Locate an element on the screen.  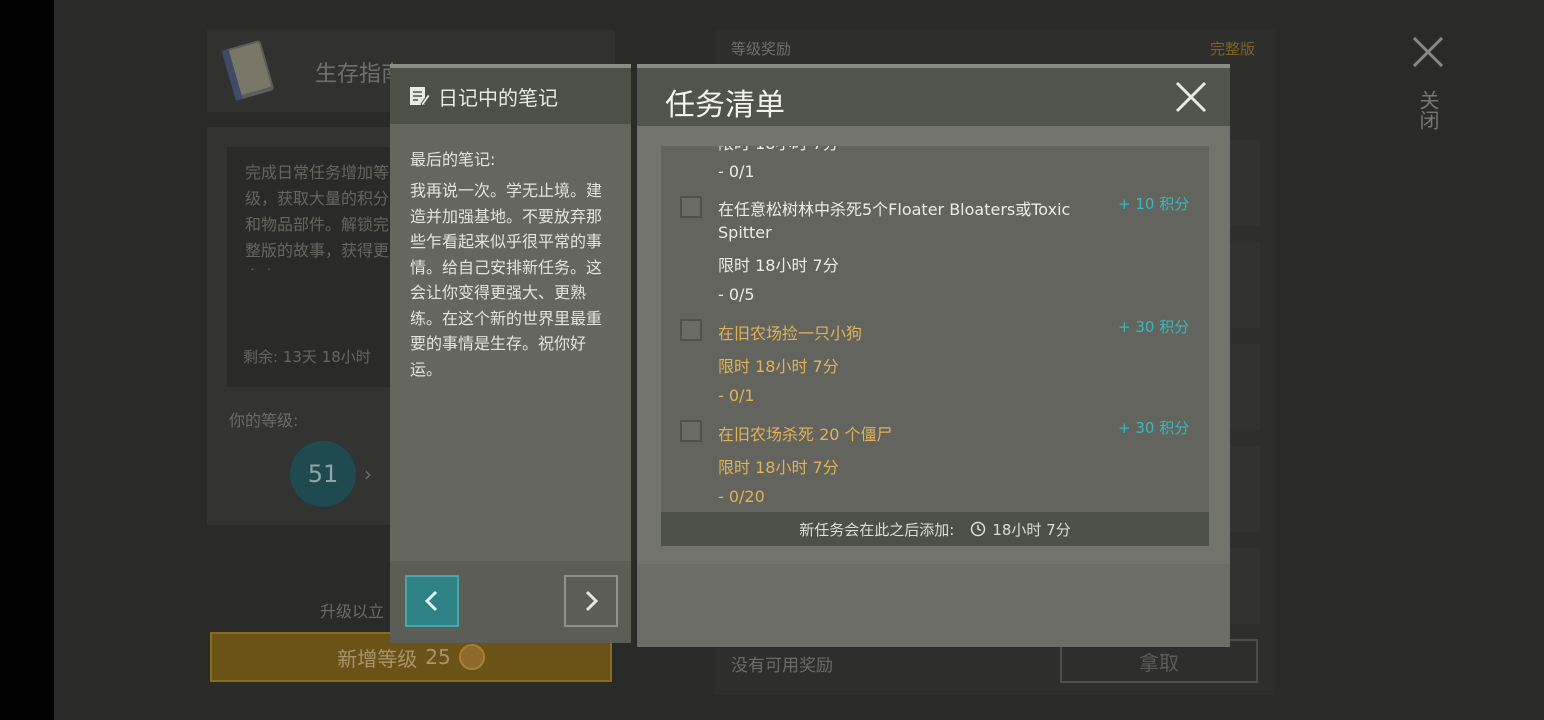
chevron-left-icon is located at coordinates (431, 601).